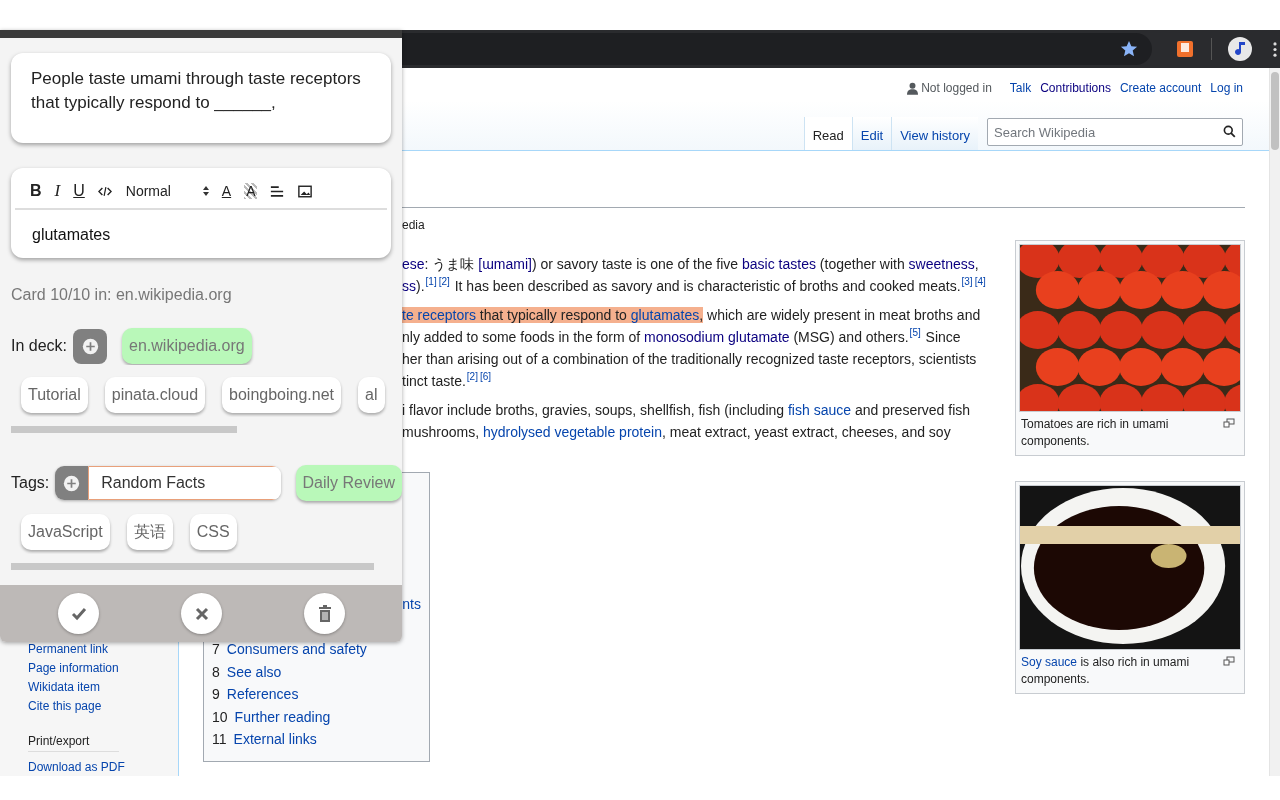 This screenshot has height=800, width=1280. Describe the element at coordinates (505, 264) in the screenshot. I see `article-link: [ɯmami]` at that location.